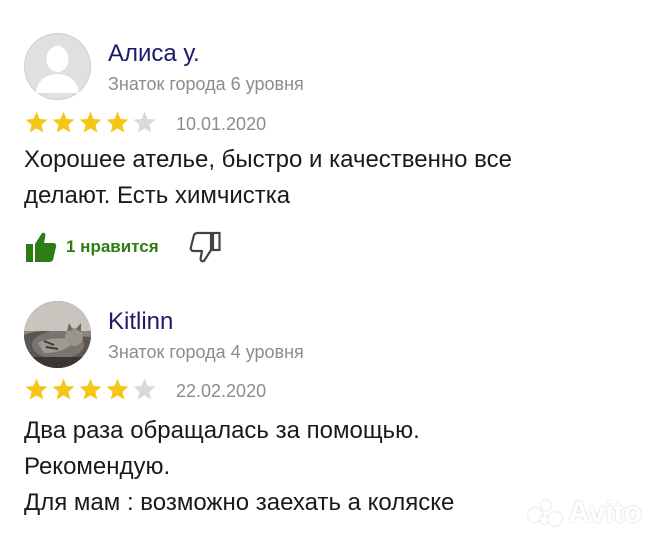 The width and height of the screenshot is (652, 540). What do you see at coordinates (154, 54) in the screenshot?
I see `author-name: Алиса у.` at bounding box center [154, 54].